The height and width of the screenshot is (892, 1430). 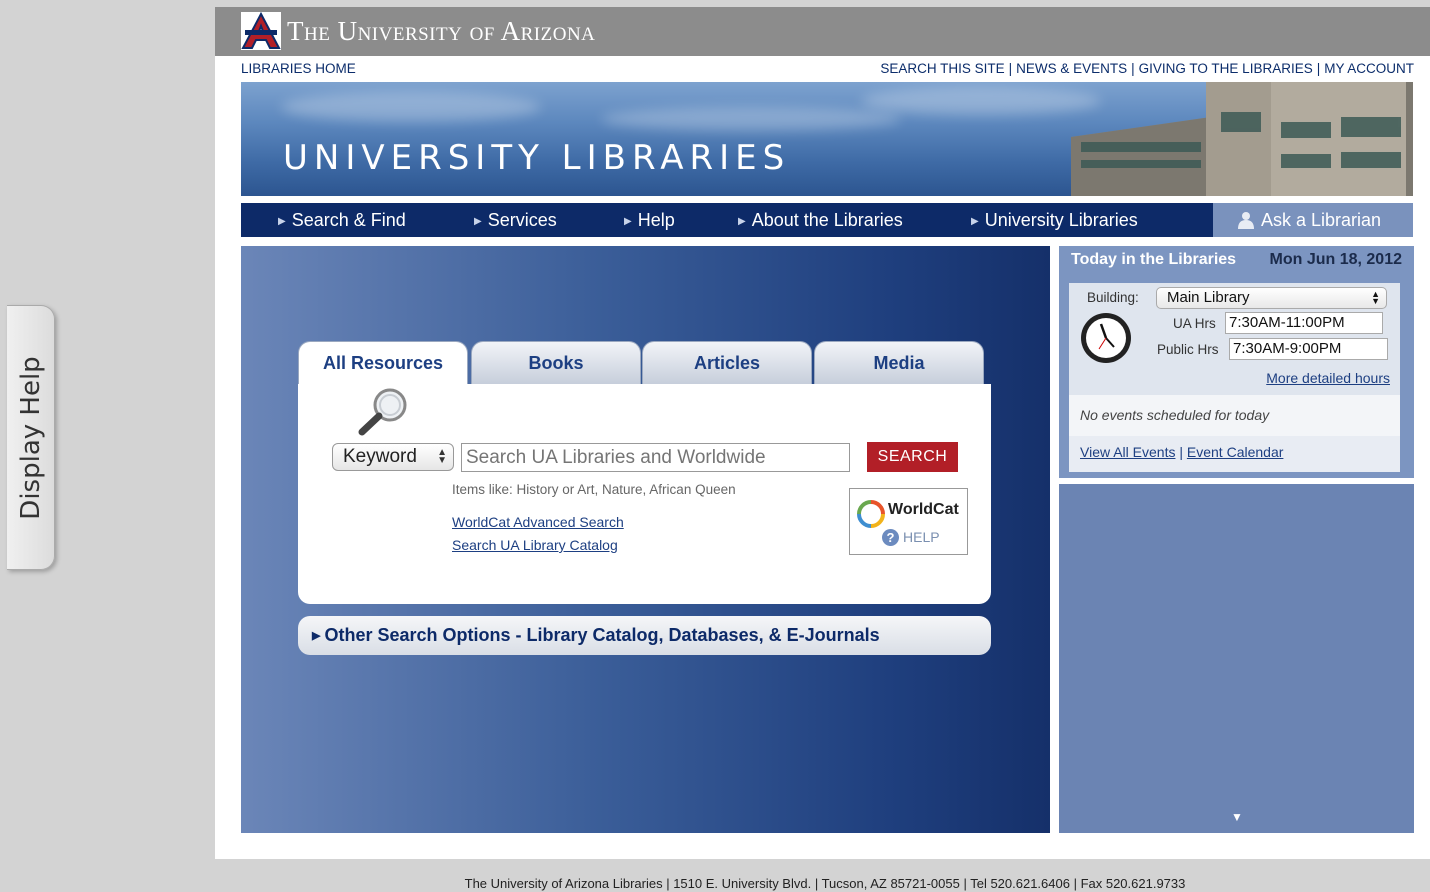 I want to click on building-label: Building:, so click(x=1113, y=297).